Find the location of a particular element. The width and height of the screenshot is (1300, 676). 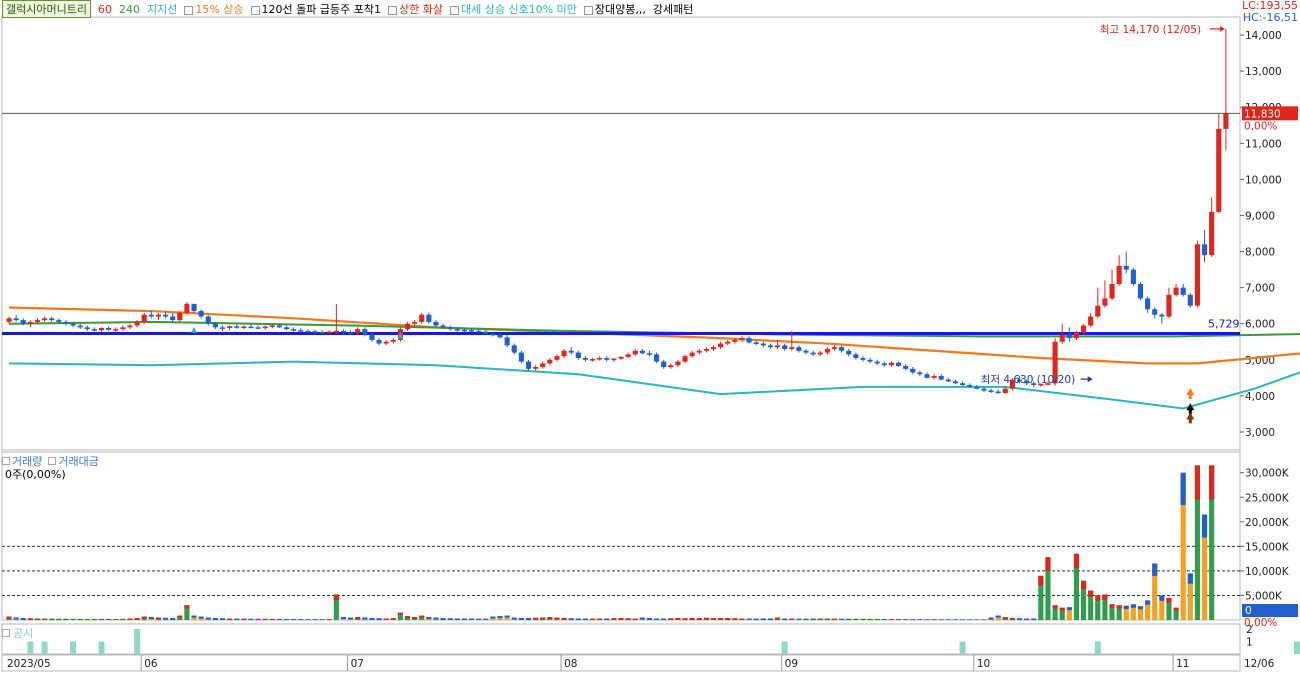

legend-long-candle-checkbox is located at coordinates (588, 10).